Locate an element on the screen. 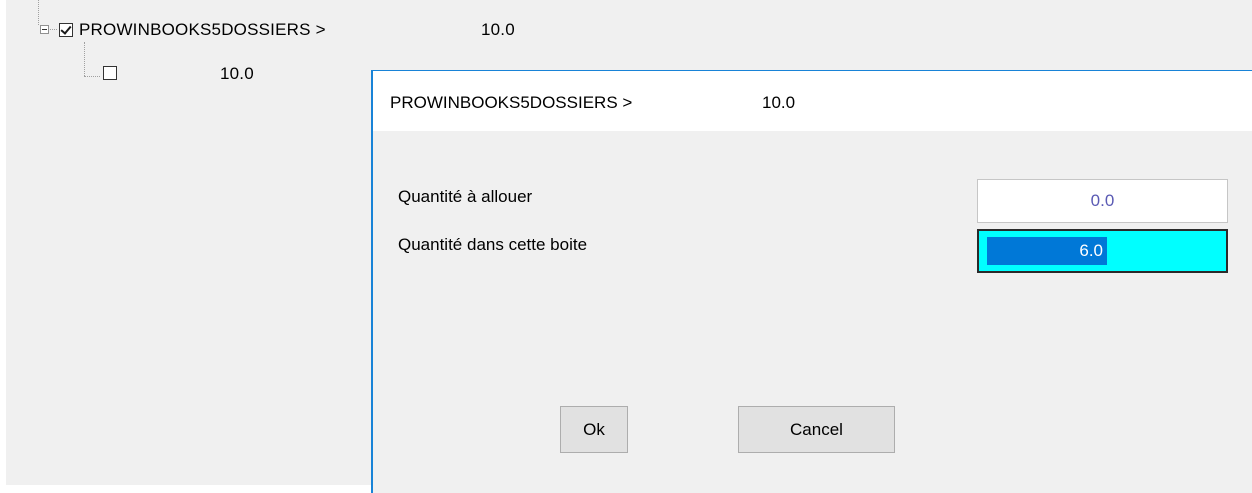 This screenshot has height=493, width=1252. dialog-title-bar: PROWINBOOKS5DOSSIERS > 10.0 is located at coordinates (812, 101).